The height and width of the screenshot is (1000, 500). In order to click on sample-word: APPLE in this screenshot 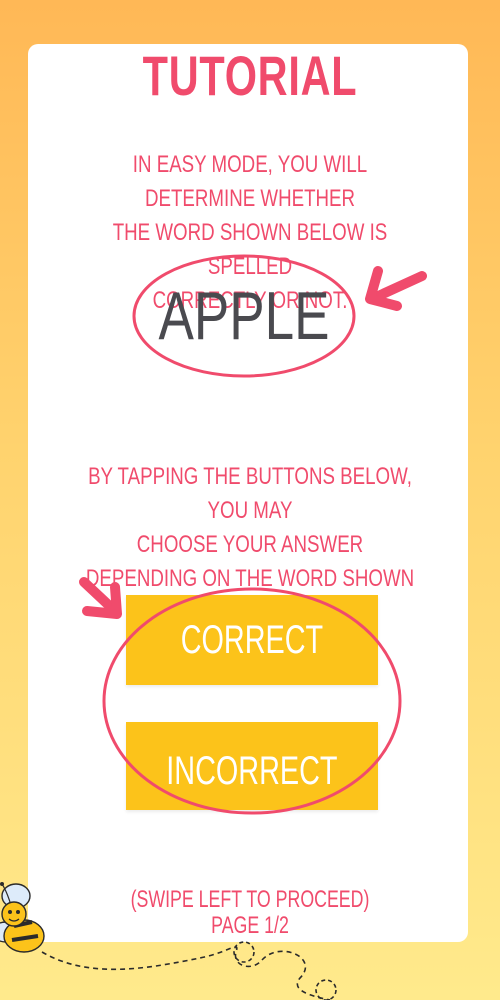, I will do `click(244, 316)`.